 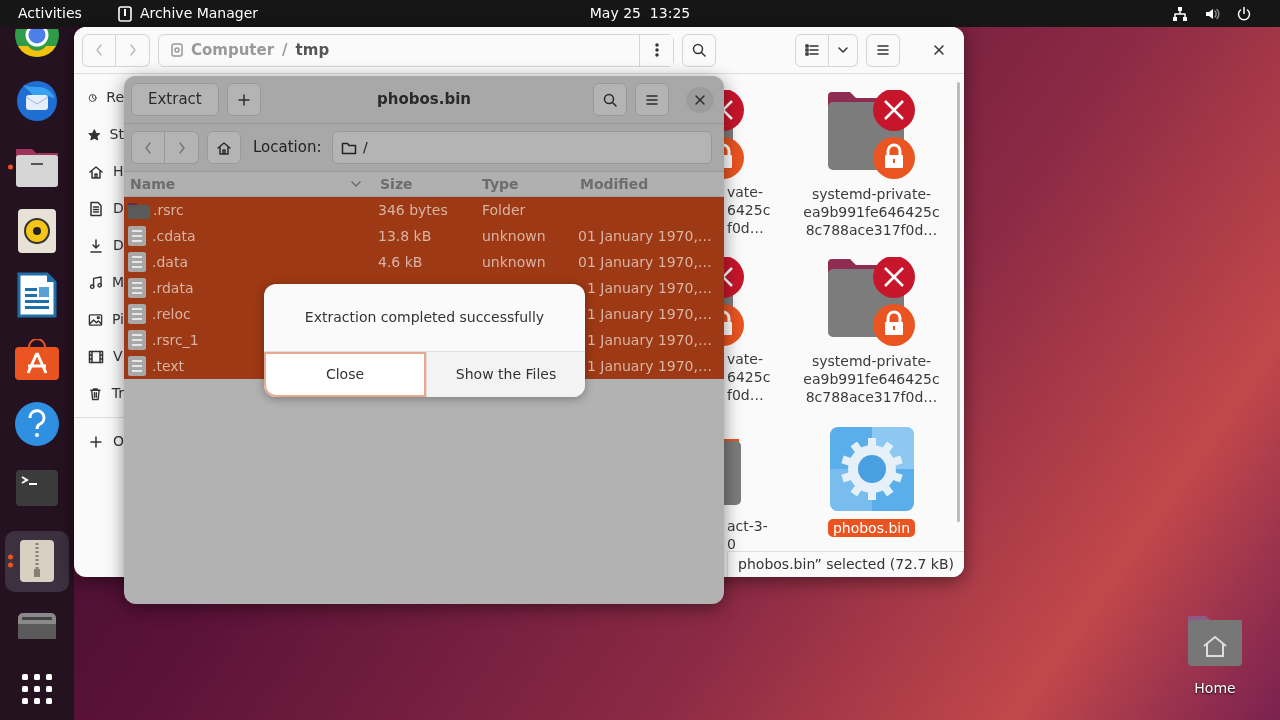 What do you see at coordinates (845, 564) in the screenshot?
I see `status-text: phobos.bin” selected (72.7 kB)` at bounding box center [845, 564].